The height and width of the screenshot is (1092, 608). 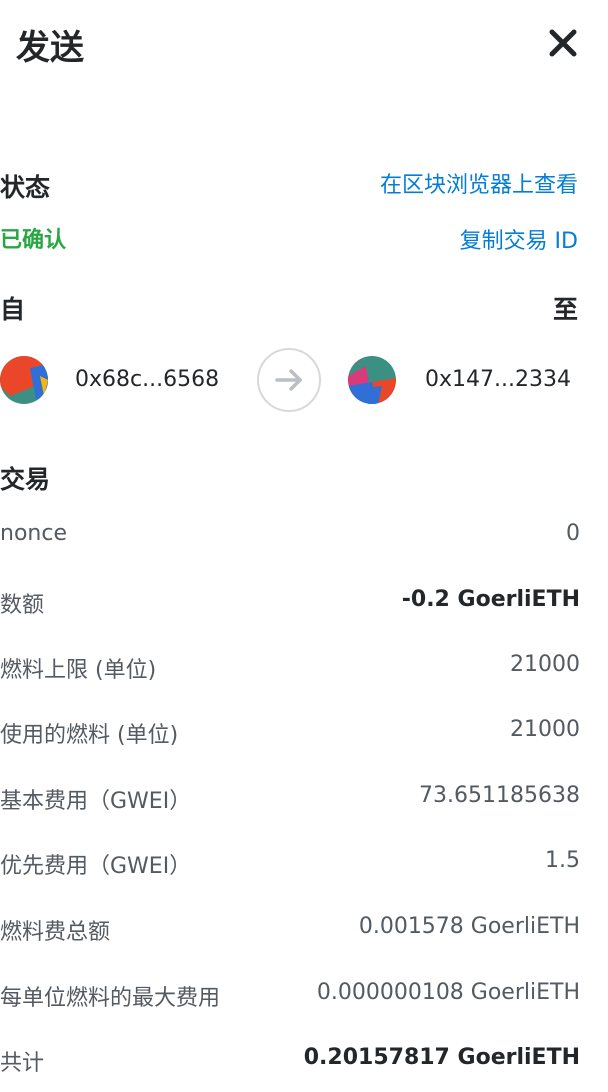 What do you see at coordinates (22, 1063) in the screenshot?
I see `detail-label: 共计` at bounding box center [22, 1063].